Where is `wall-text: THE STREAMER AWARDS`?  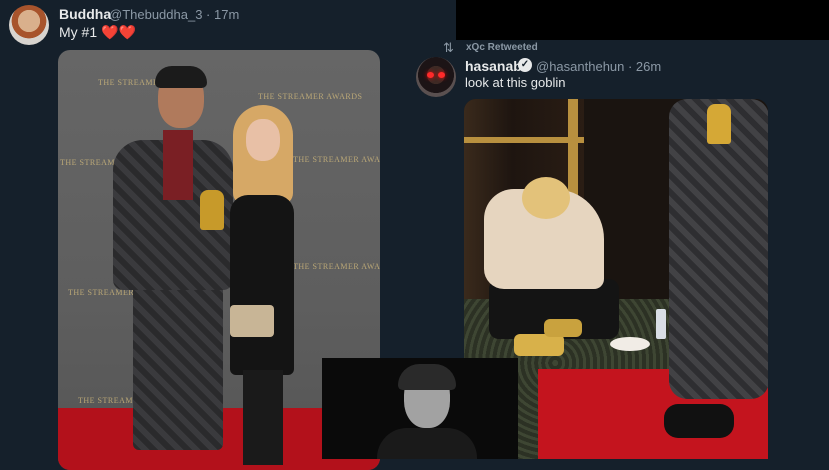
wall-text: THE STREAMER AWARDS is located at coordinates (310, 96).